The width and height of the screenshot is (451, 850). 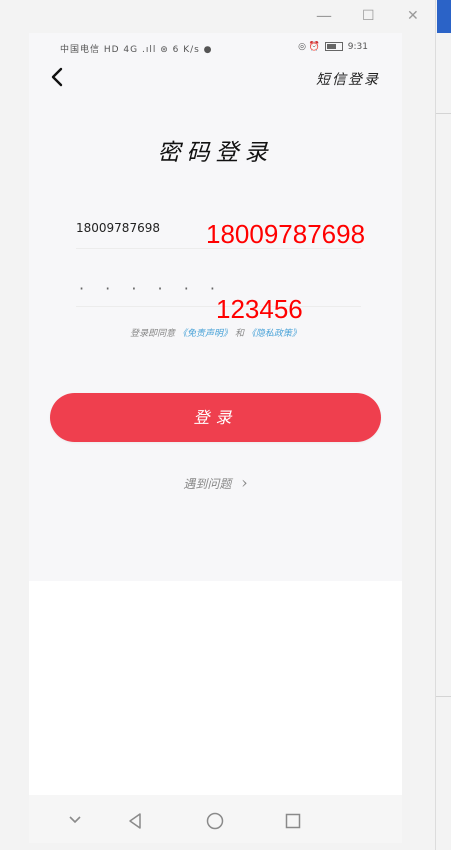 I want to click on phone-overlay-annotation: 18009787698, so click(x=286, y=234).